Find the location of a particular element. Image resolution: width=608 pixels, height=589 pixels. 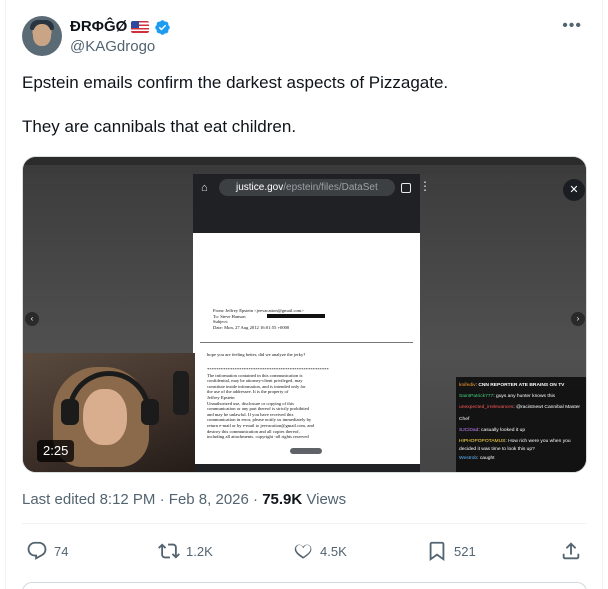

video-duration: 2:25 is located at coordinates (56, 451).